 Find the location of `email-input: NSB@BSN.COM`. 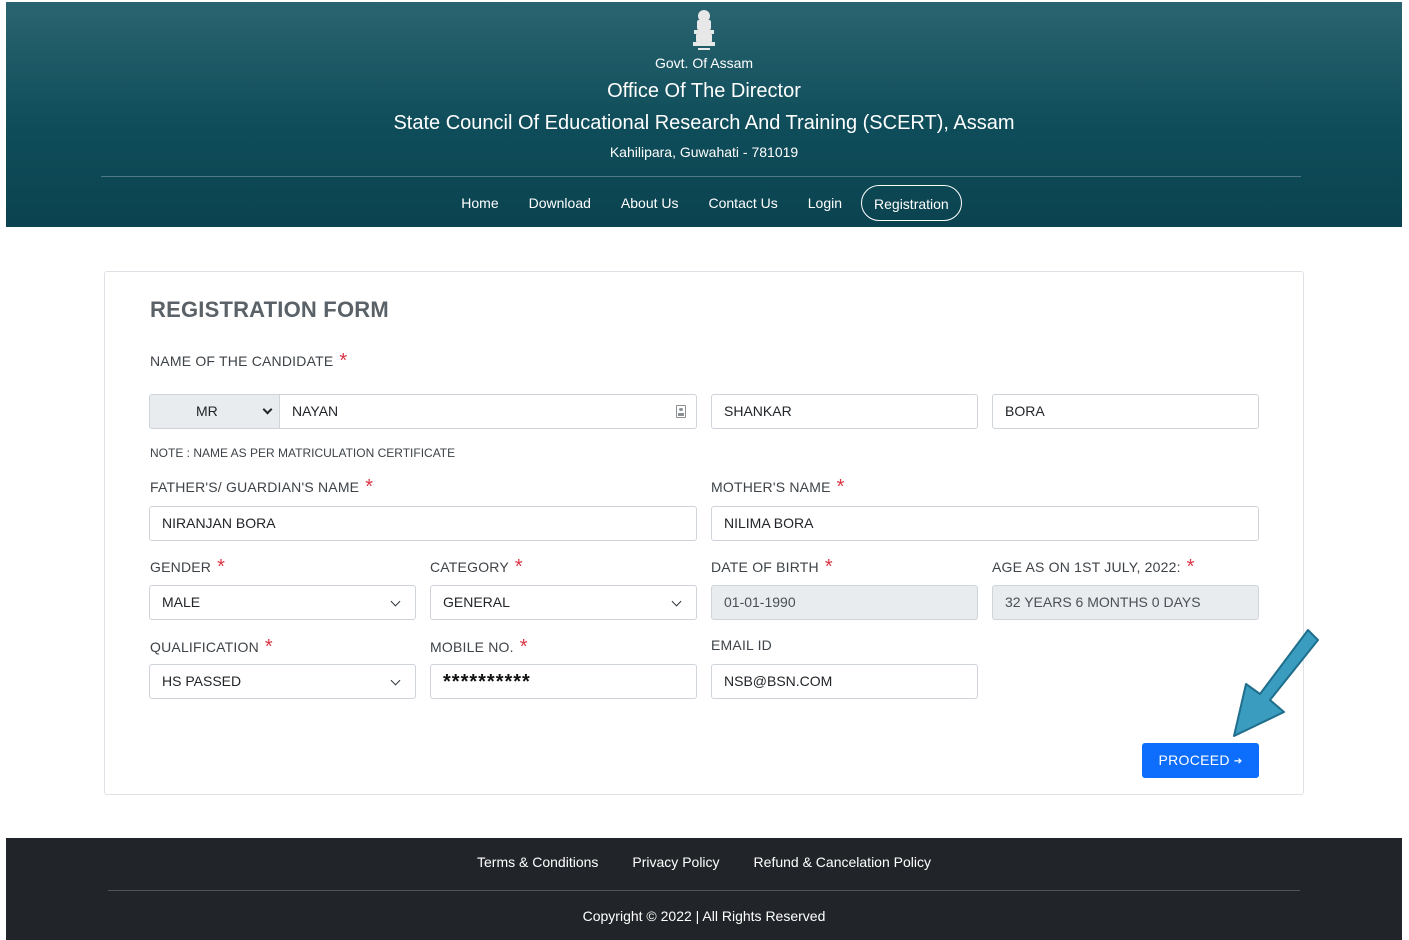

email-input: NSB@BSN.COM is located at coordinates (844, 681).